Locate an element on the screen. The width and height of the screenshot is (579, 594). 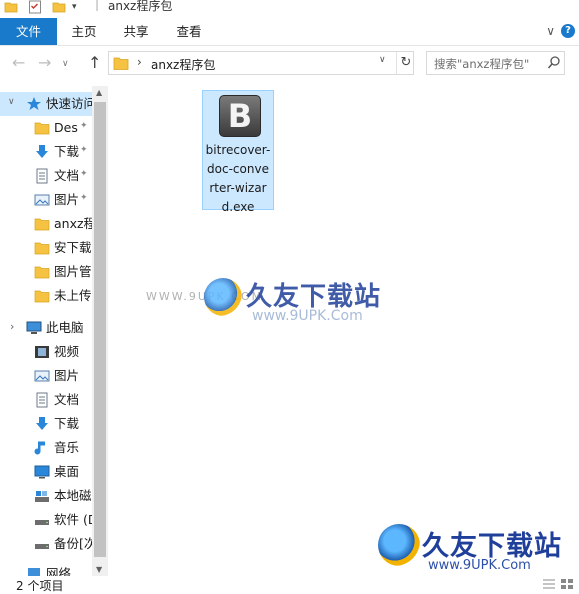
watermark-corner: 久友下载站 www.9UPK.Com is located at coordinates (474, 547).